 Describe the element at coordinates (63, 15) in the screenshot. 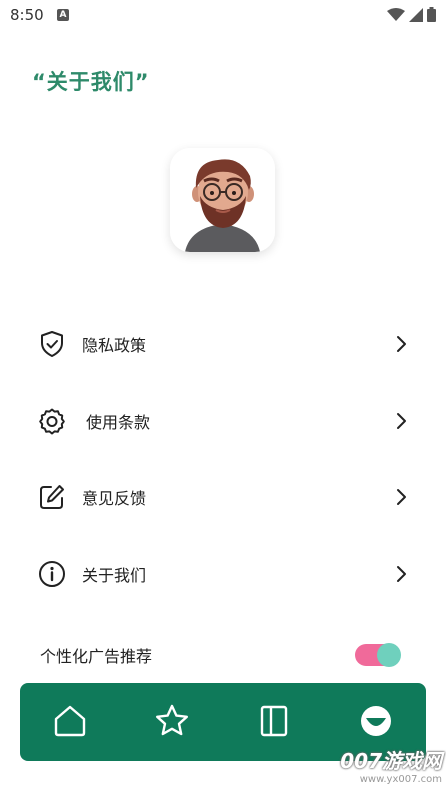

I see `notification-a-icon: A` at that location.